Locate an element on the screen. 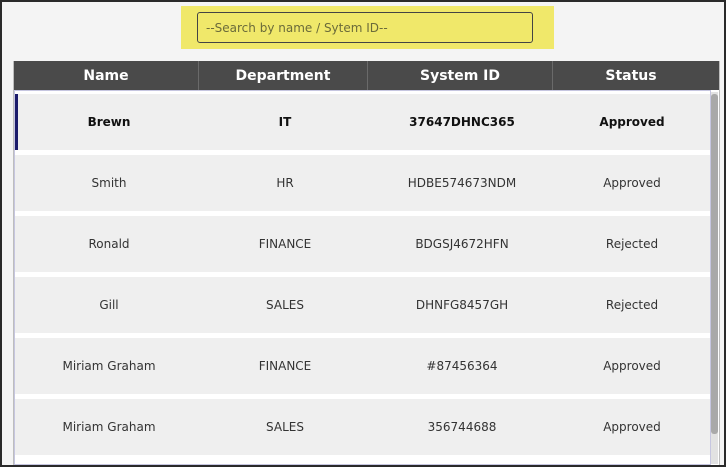 Image resolution: width=726 pixels, height=467 pixels. column-header-system-id: System ID is located at coordinates (460, 75).